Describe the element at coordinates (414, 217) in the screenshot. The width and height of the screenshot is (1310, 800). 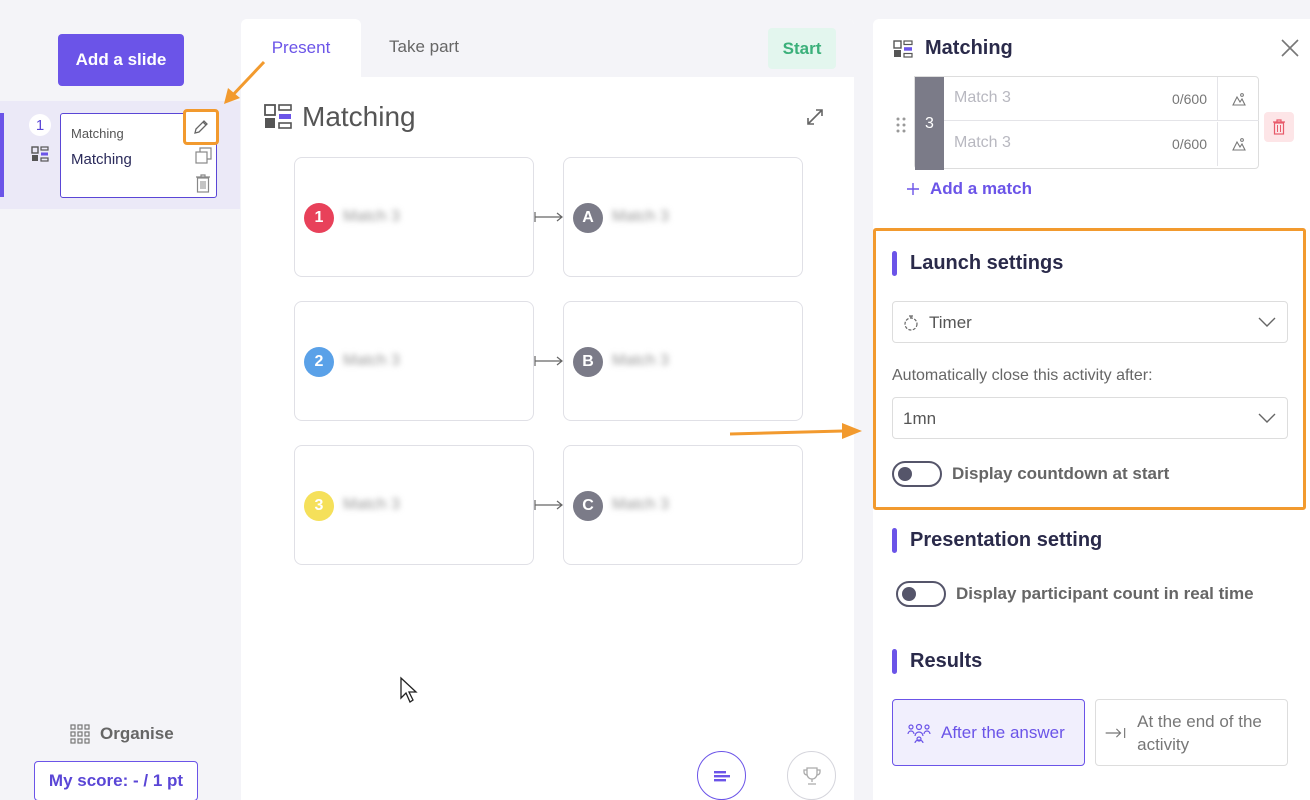
I see `left-item-1: 1 Match 3` at that location.